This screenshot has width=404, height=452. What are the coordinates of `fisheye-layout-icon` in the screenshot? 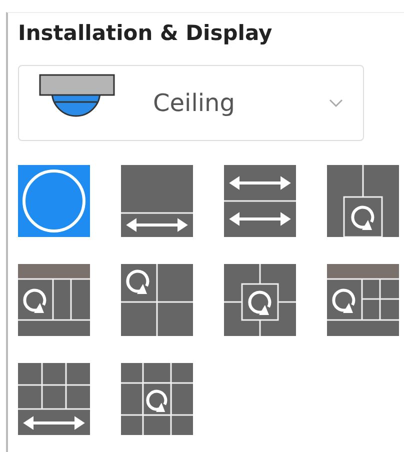 It's located at (54, 201).